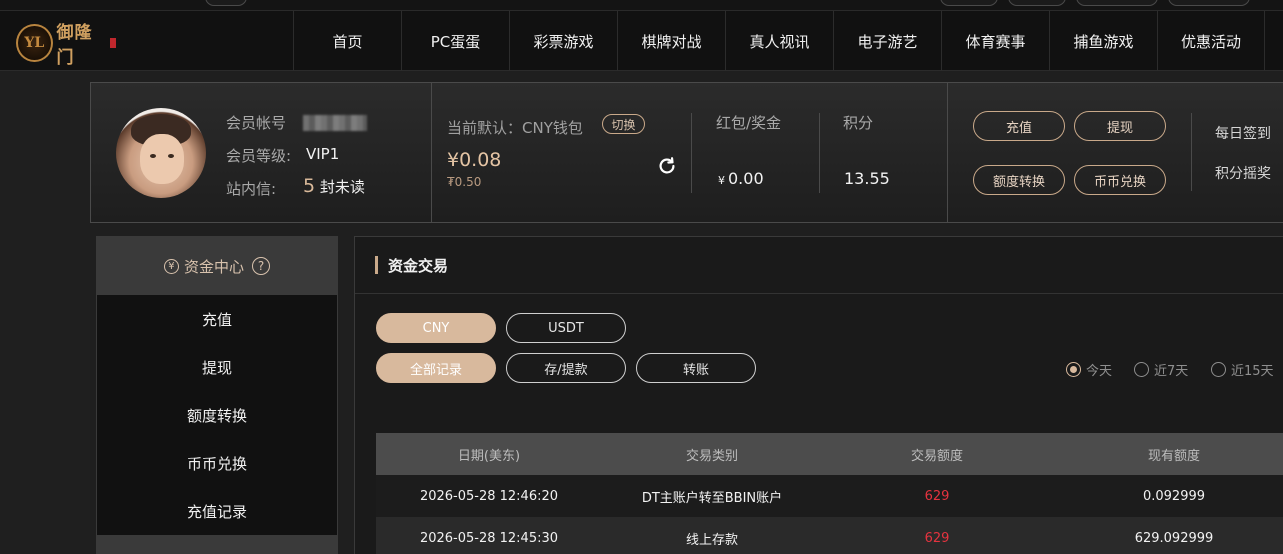 This screenshot has height=554, width=1283. Describe the element at coordinates (995, 41) in the screenshot. I see `nav-item-sports: 体育赛事` at that location.